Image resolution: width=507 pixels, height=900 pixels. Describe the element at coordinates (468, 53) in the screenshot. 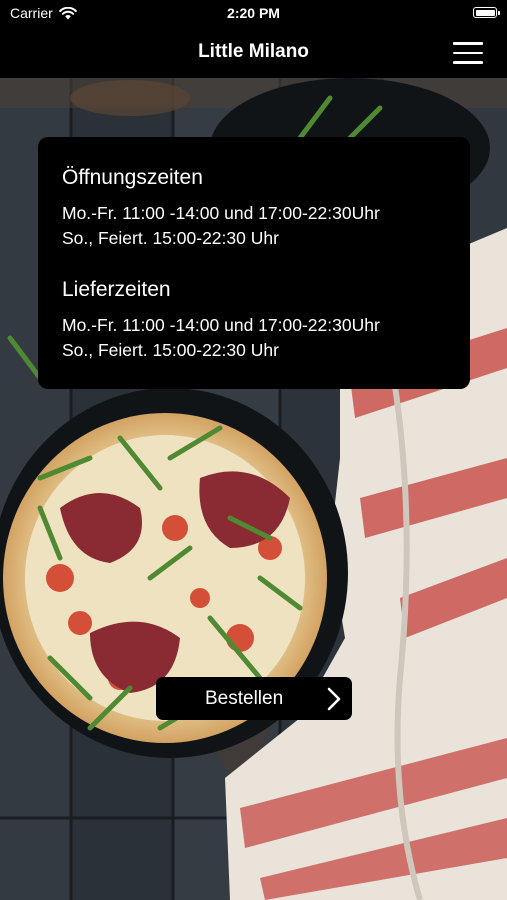

I see `hamburger-menu-icon` at that location.